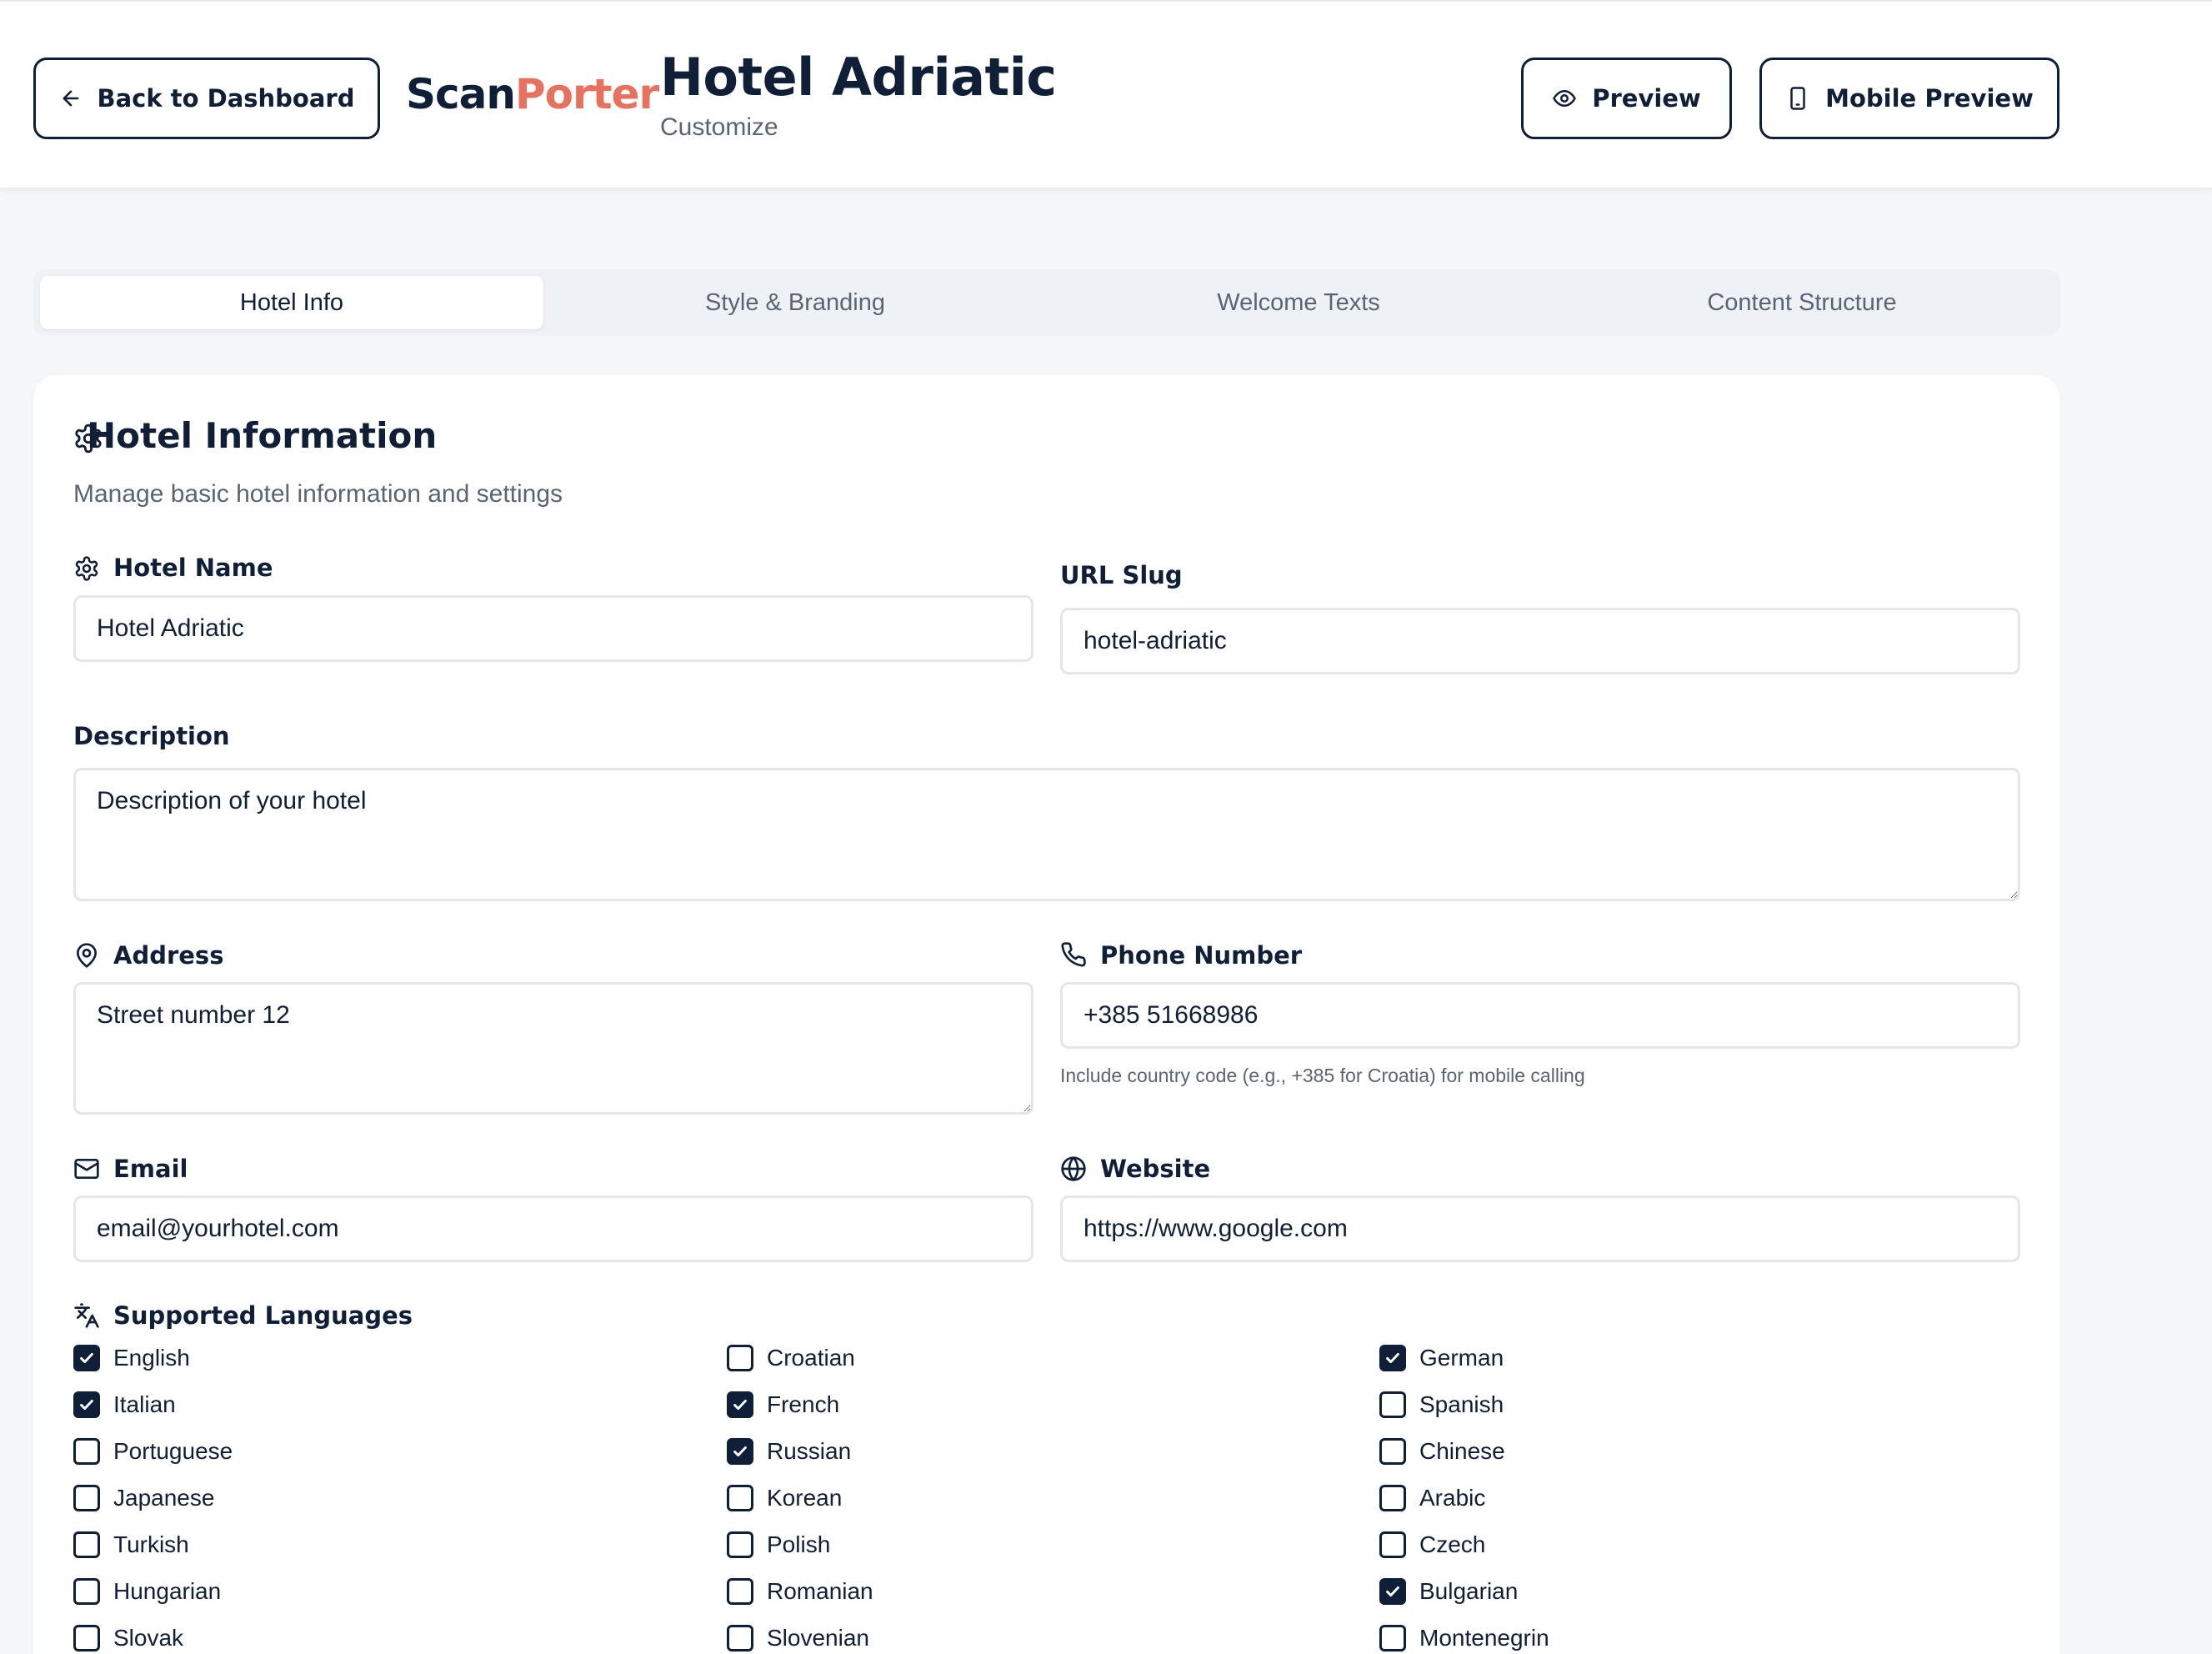 The image size is (2212, 1654). I want to click on language-label: Spanish, so click(1461, 1404).